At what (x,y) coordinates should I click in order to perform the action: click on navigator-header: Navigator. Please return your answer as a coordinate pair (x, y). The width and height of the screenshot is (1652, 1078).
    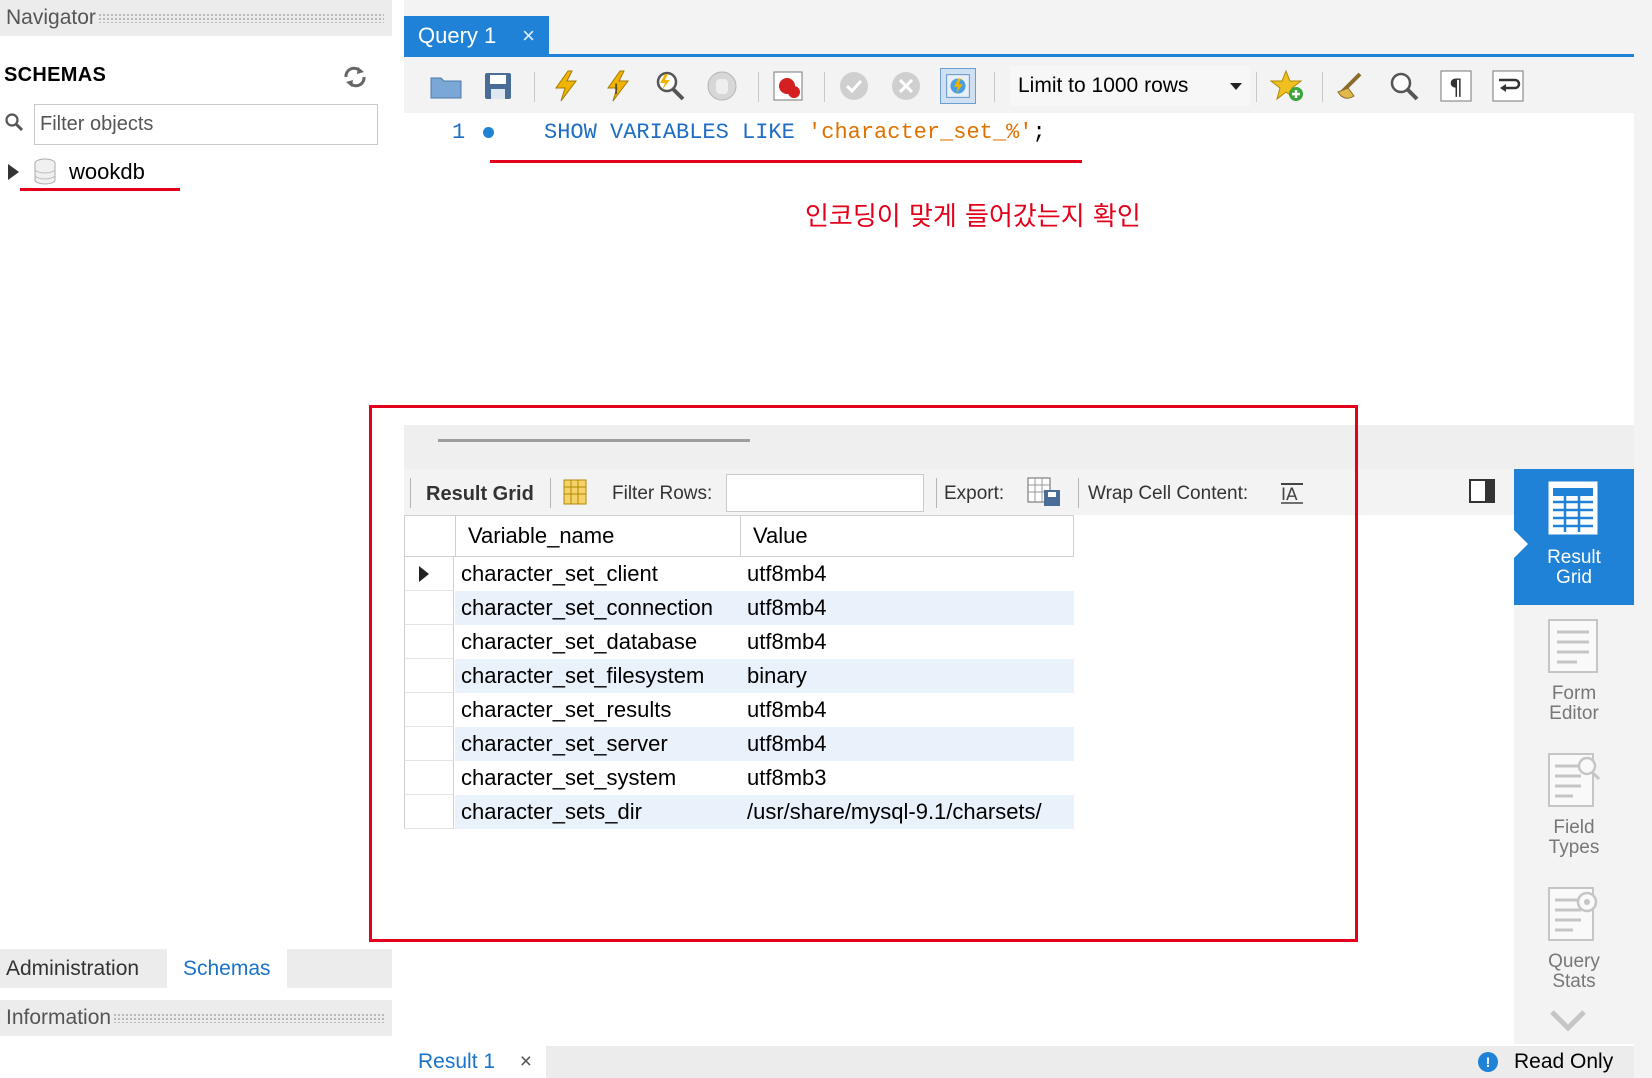
    Looking at the image, I should click on (196, 18).